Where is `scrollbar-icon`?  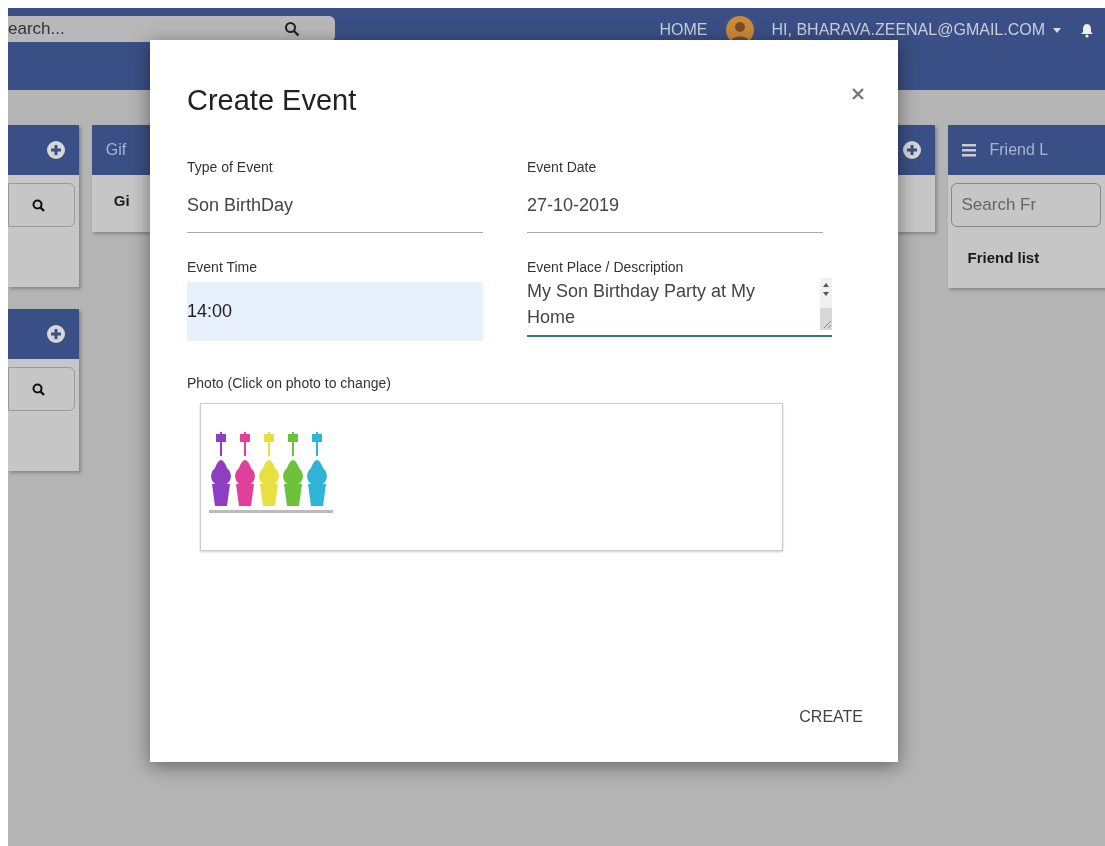
scrollbar-icon is located at coordinates (826, 304).